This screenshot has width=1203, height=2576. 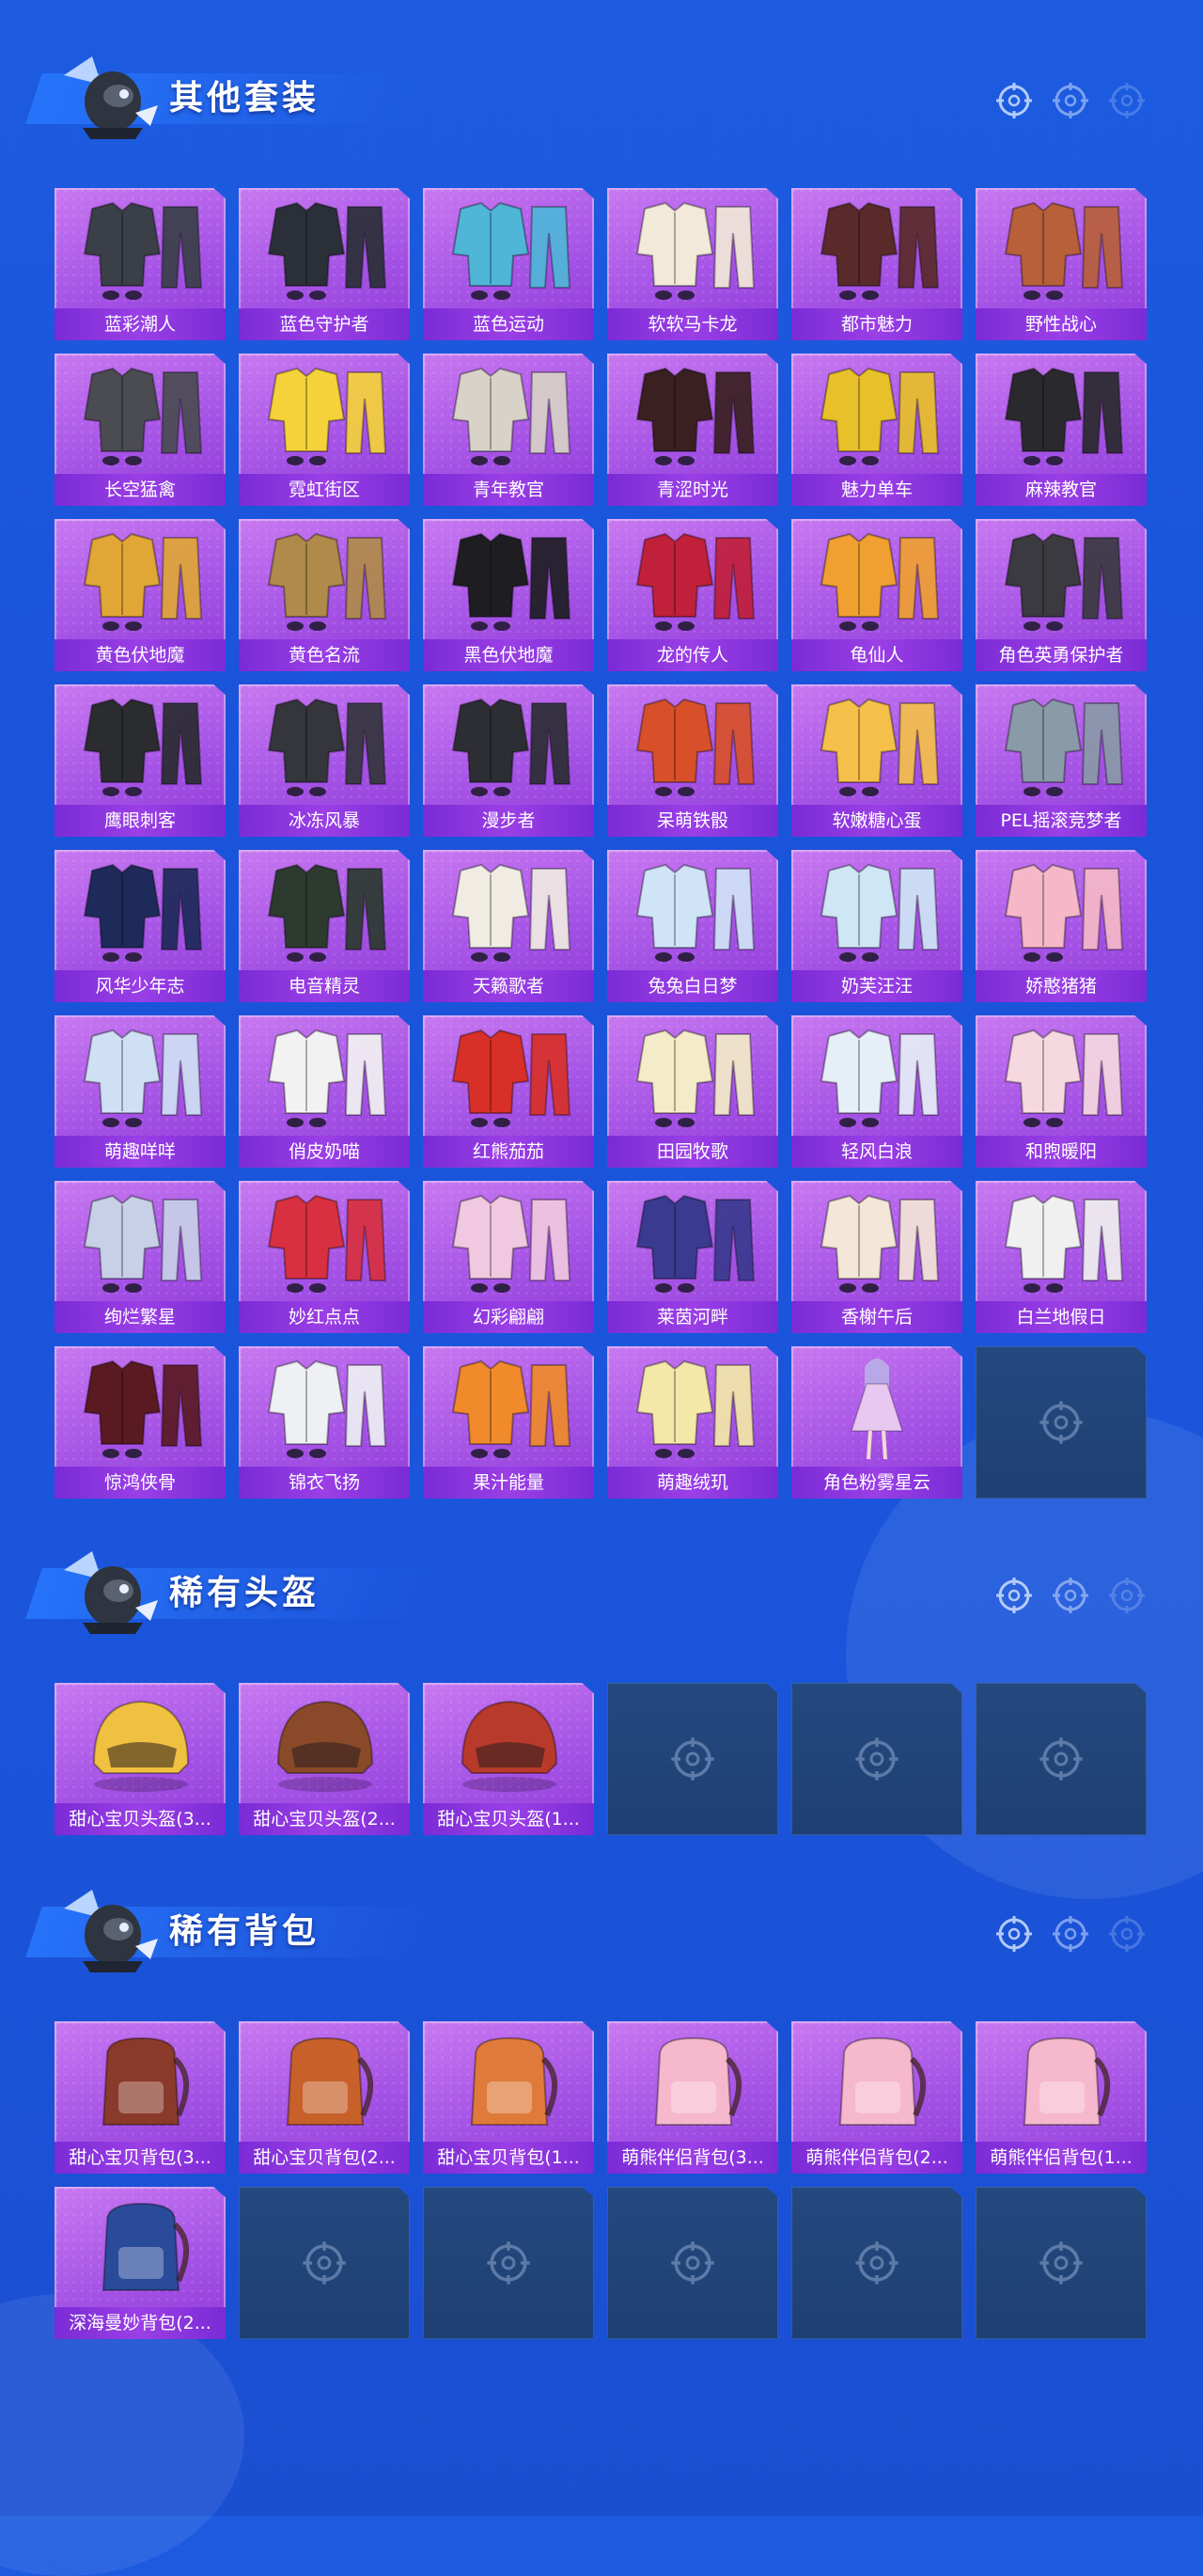 I want to click on empty-slot-crosshair-icon, so click(x=692, y=1759).